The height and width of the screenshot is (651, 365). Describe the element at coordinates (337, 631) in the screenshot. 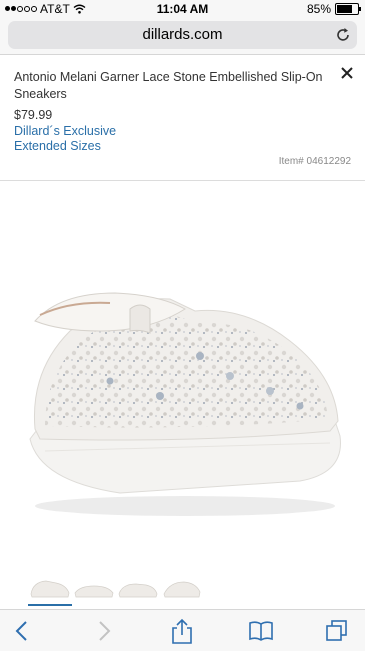

I see `tabs-icon` at that location.